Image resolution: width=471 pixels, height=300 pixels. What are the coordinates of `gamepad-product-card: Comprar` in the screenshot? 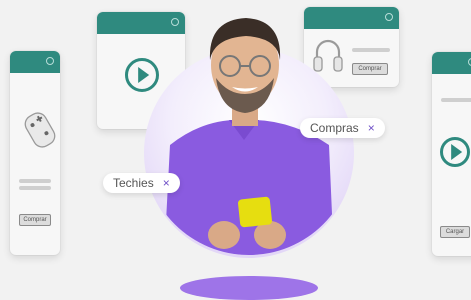 It's located at (35, 153).